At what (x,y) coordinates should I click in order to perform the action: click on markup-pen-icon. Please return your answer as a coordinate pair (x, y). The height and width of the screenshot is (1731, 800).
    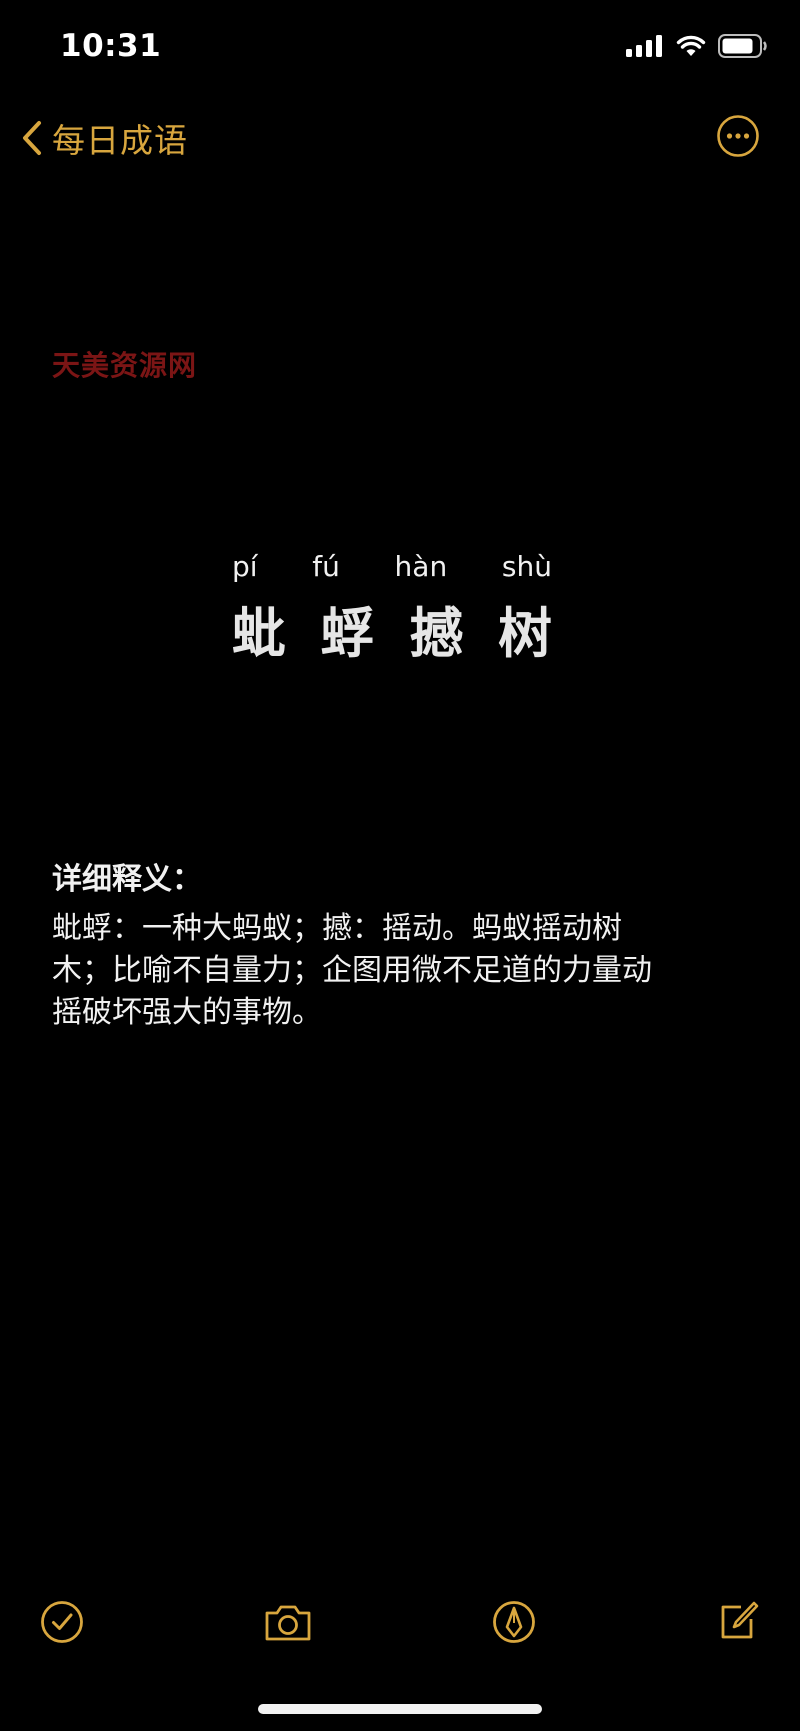
    Looking at the image, I should click on (514, 1622).